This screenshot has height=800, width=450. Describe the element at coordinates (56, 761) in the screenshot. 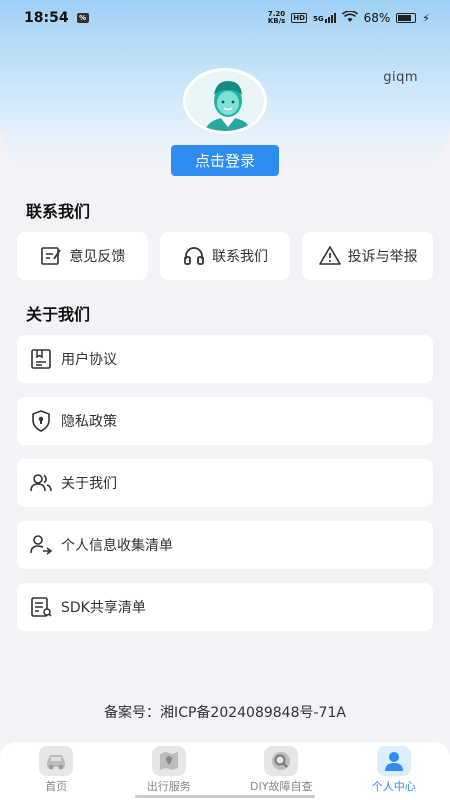

I see `car-icon` at that location.